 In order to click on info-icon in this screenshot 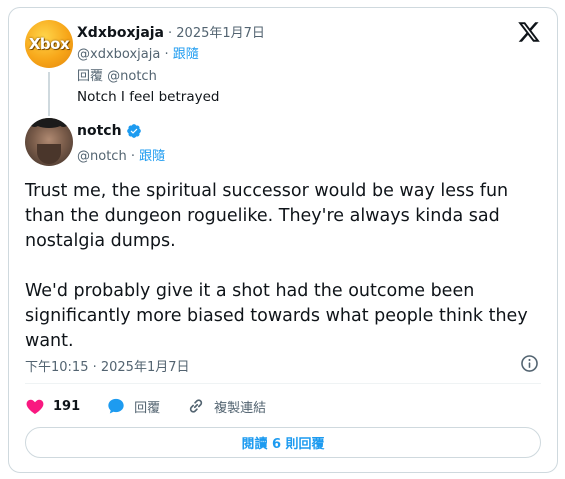, I will do `click(529, 363)`.